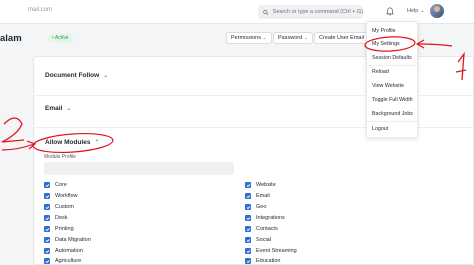 The height and width of the screenshot is (265, 474). Describe the element at coordinates (318, 12) in the screenshot. I see `search-placeholder: Search or type a command (Ctrl + G)` at that location.